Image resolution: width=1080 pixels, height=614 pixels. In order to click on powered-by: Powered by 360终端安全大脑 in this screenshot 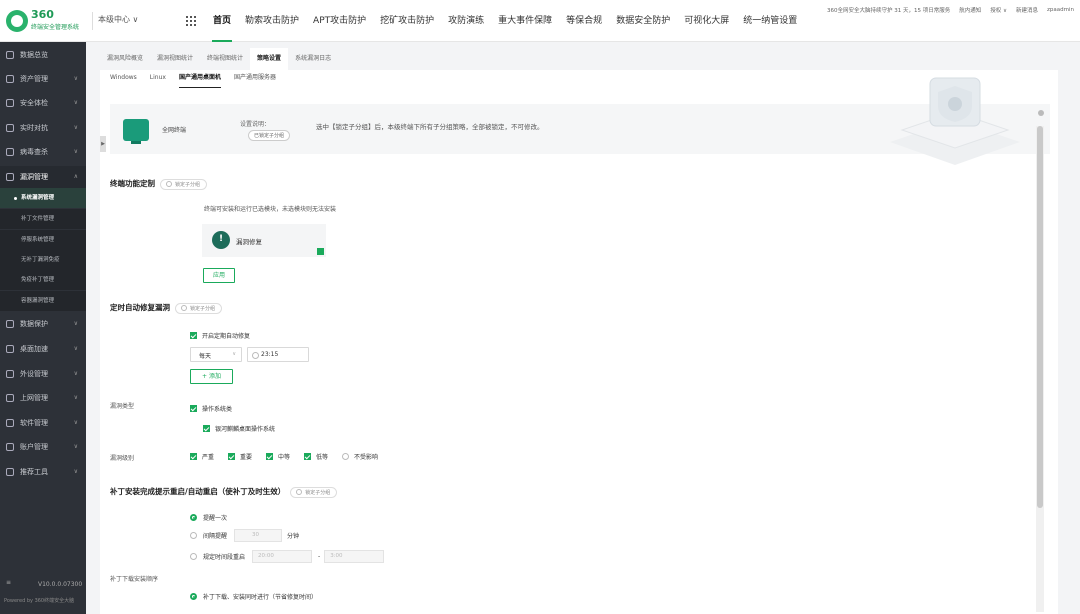, I will do `click(39, 601)`.